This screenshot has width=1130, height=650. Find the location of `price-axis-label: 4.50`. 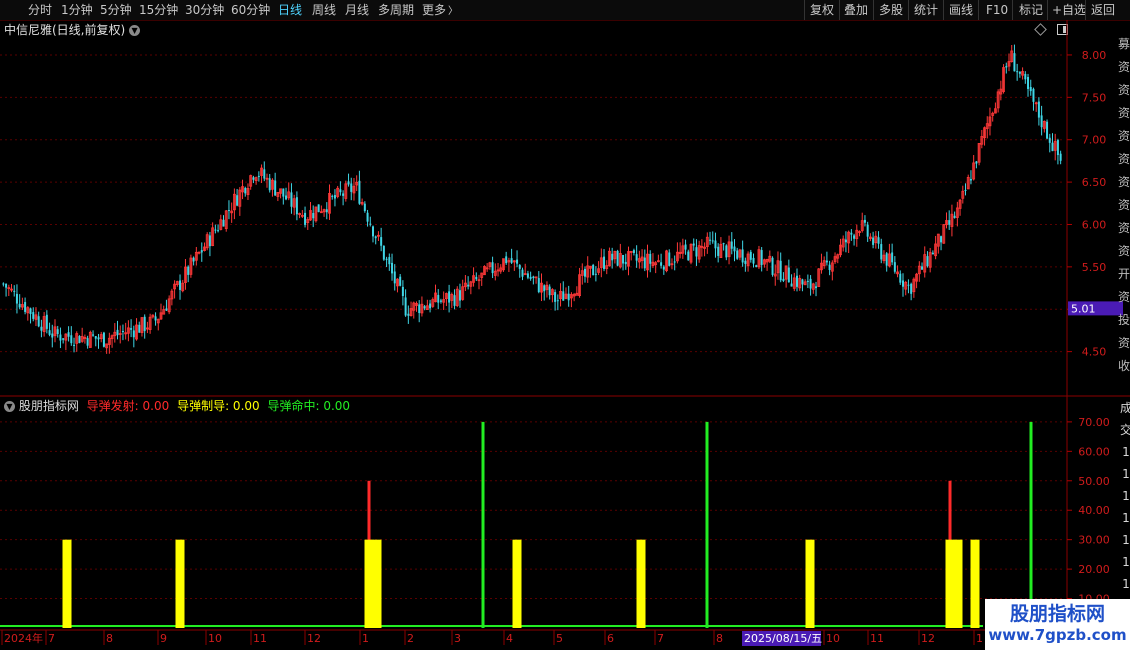

price-axis-label: 4.50 is located at coordinates (1094, 352).